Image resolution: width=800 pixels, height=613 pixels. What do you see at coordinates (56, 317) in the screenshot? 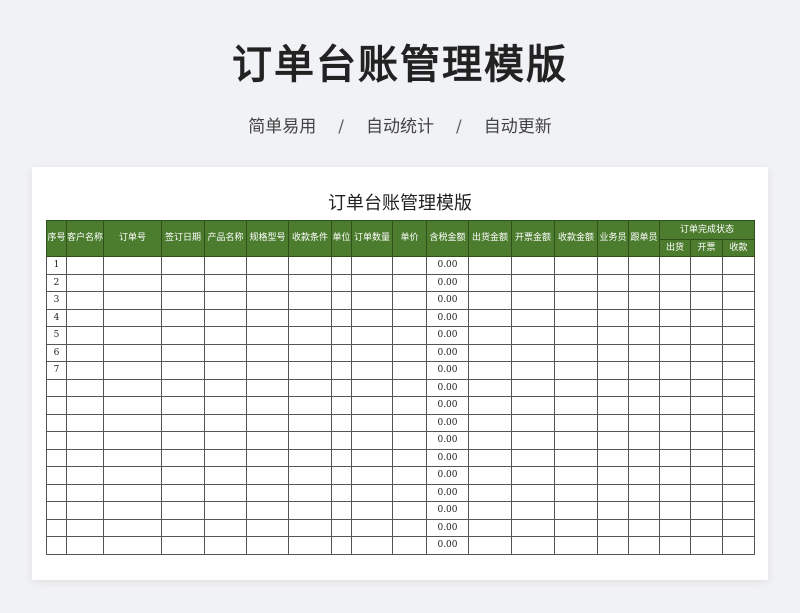
I see `cell-serial: 4` at bounding box center [56, 317].